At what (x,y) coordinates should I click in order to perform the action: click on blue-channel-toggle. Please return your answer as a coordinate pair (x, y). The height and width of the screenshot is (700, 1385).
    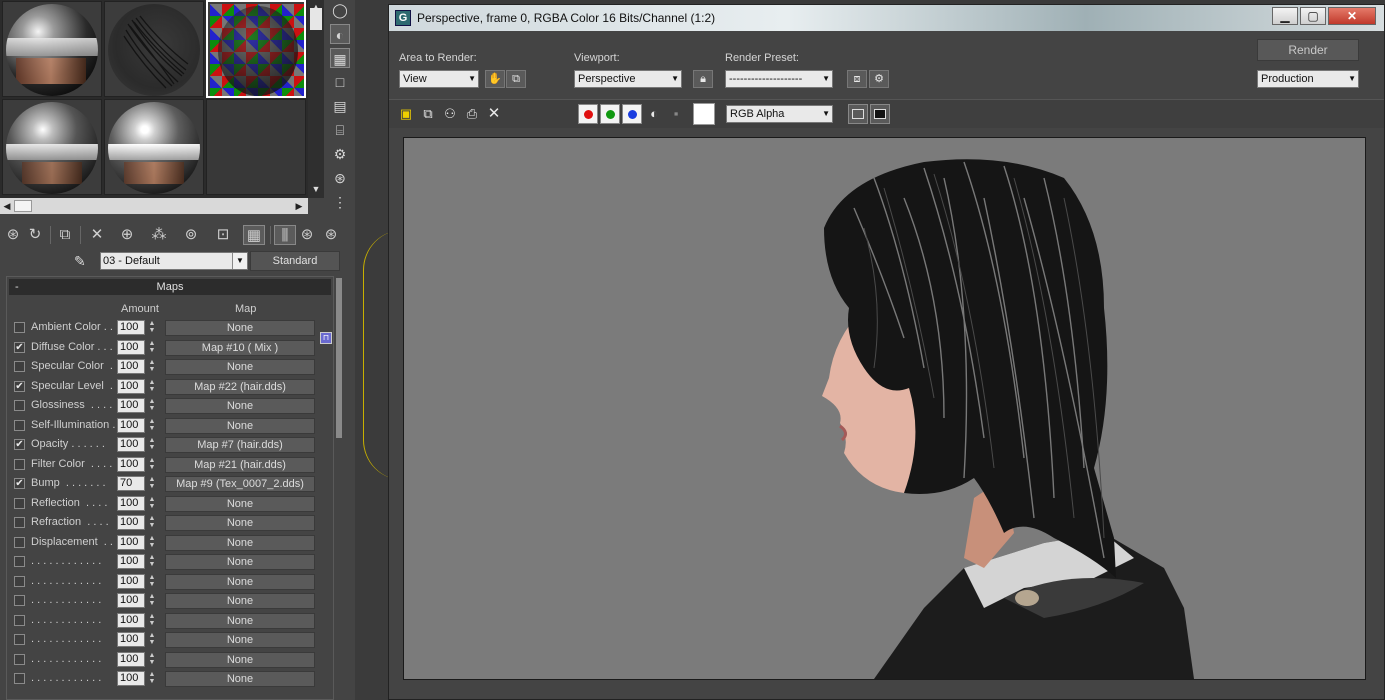
    Looking at the image, I should click on (632, 114).